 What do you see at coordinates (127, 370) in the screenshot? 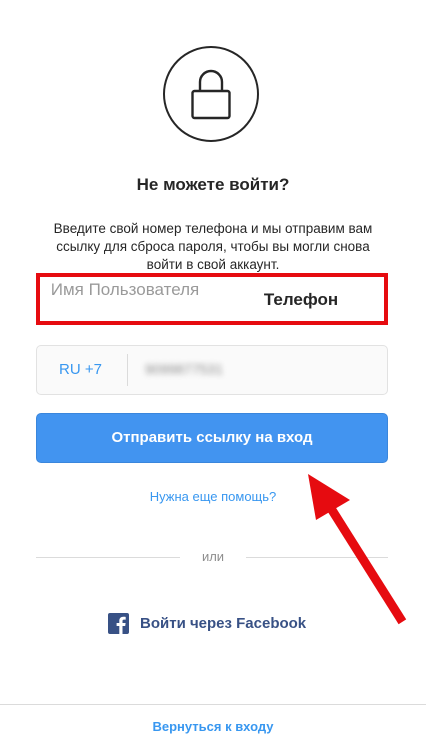
I see `field-divider` at bounding box center [127, 370].